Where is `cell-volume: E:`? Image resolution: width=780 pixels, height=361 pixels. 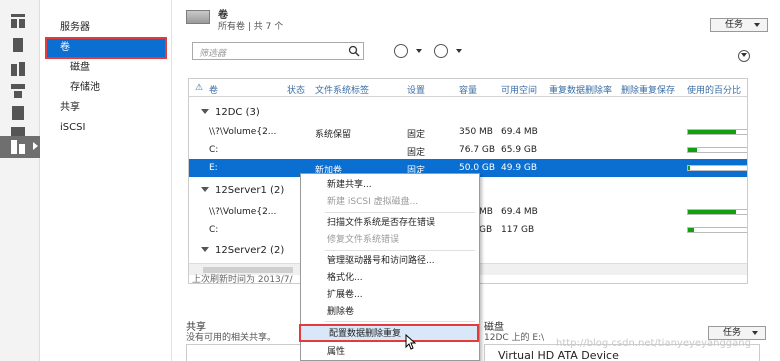
cell-volume: E: is located at coordinates (213, 168).